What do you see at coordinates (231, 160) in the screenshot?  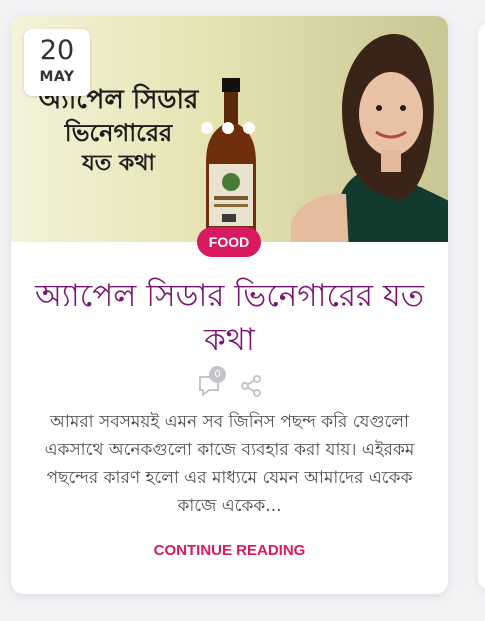 I see `vinegar-bottle-illustration` at bounding box center [231, 160].